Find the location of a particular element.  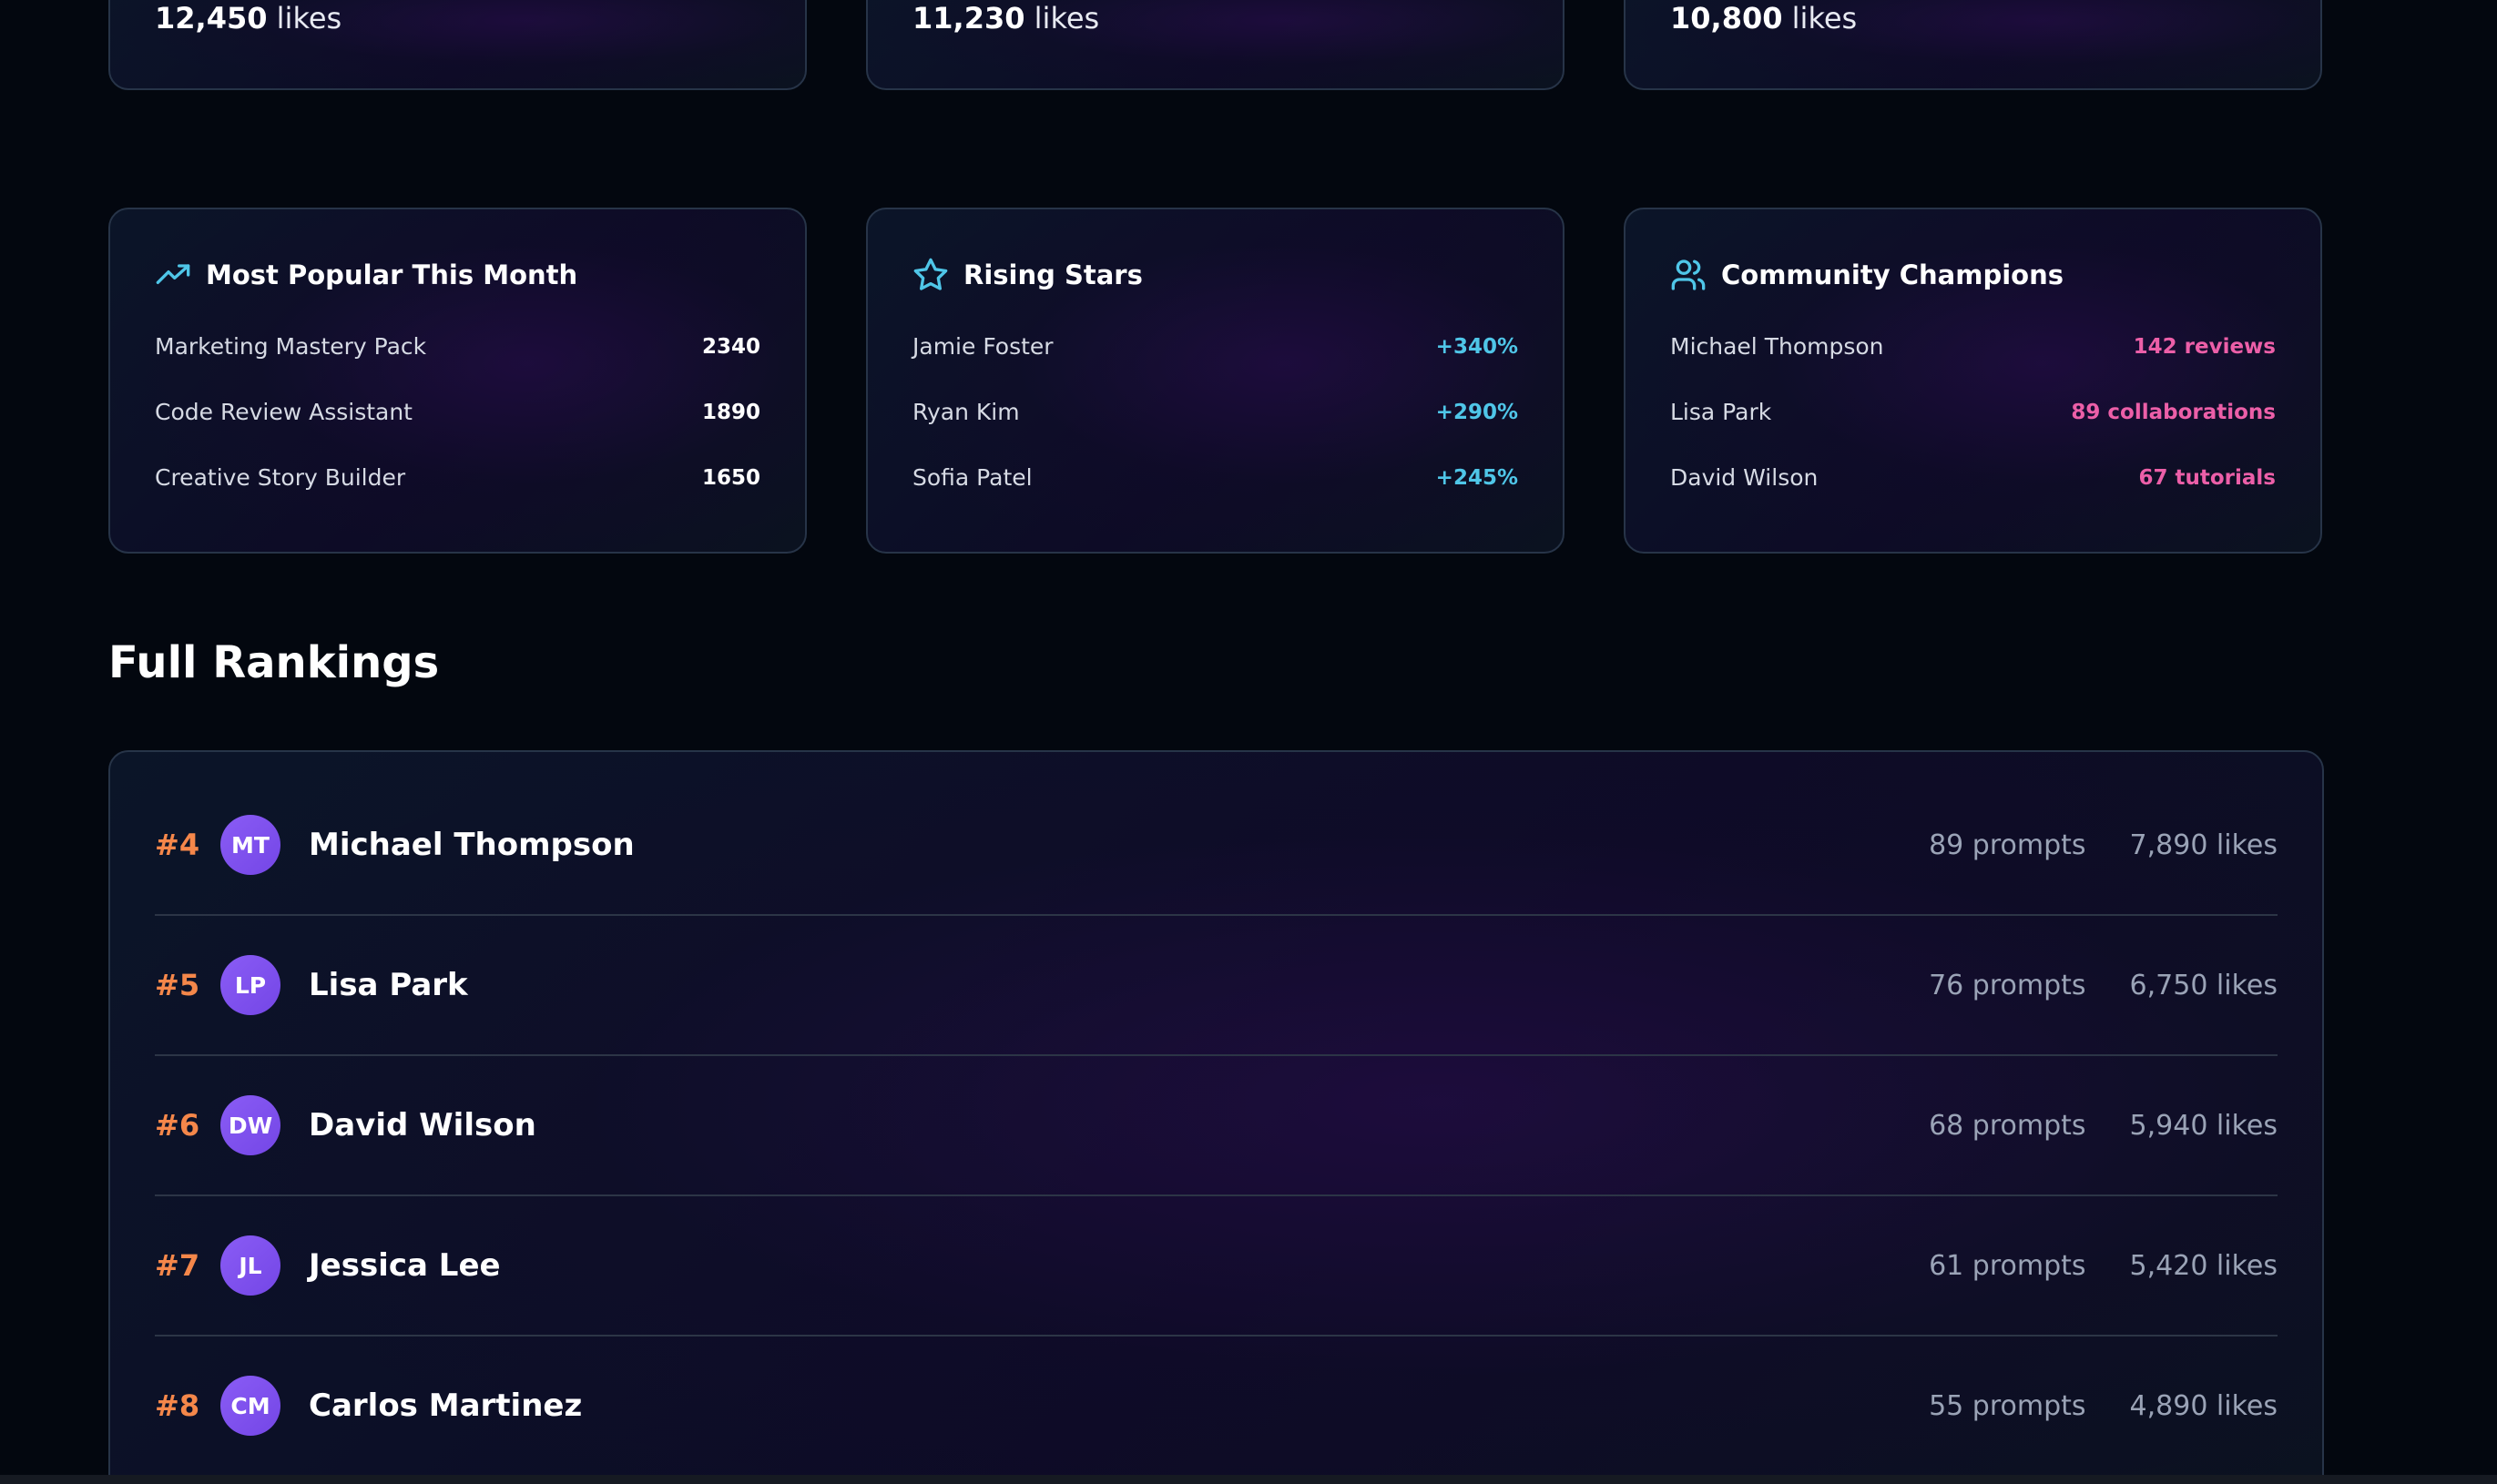

champion-name: Lisa Park is located at coordinates (1721, 412).